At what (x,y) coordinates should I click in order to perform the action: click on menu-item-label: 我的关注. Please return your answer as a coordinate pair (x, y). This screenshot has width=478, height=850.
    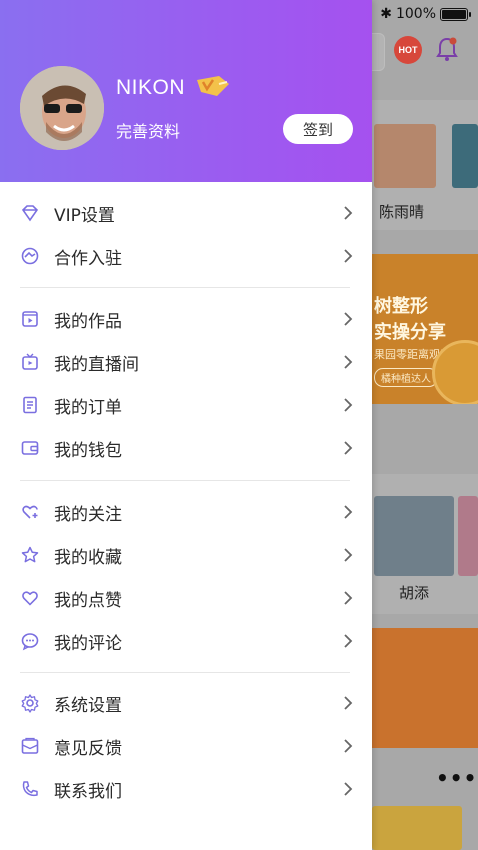
    Looking at the image, I should click on (88, 514).